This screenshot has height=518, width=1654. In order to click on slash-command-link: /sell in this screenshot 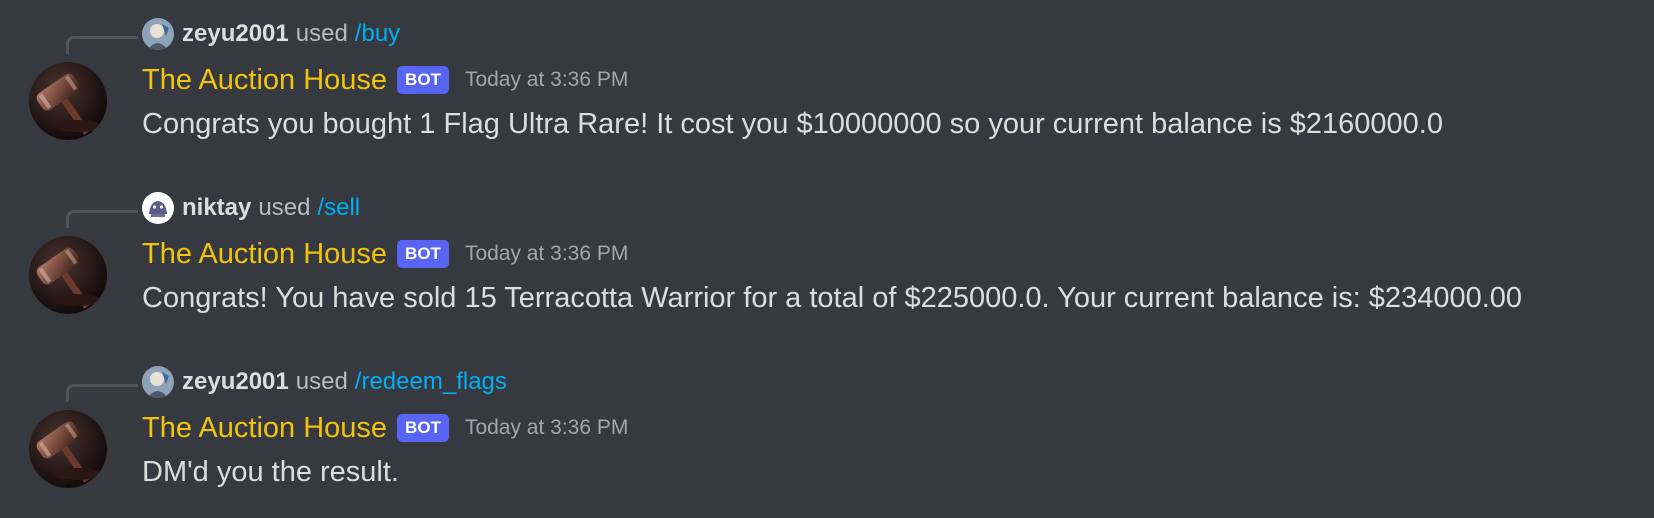, I will do `click(338, 208)`.